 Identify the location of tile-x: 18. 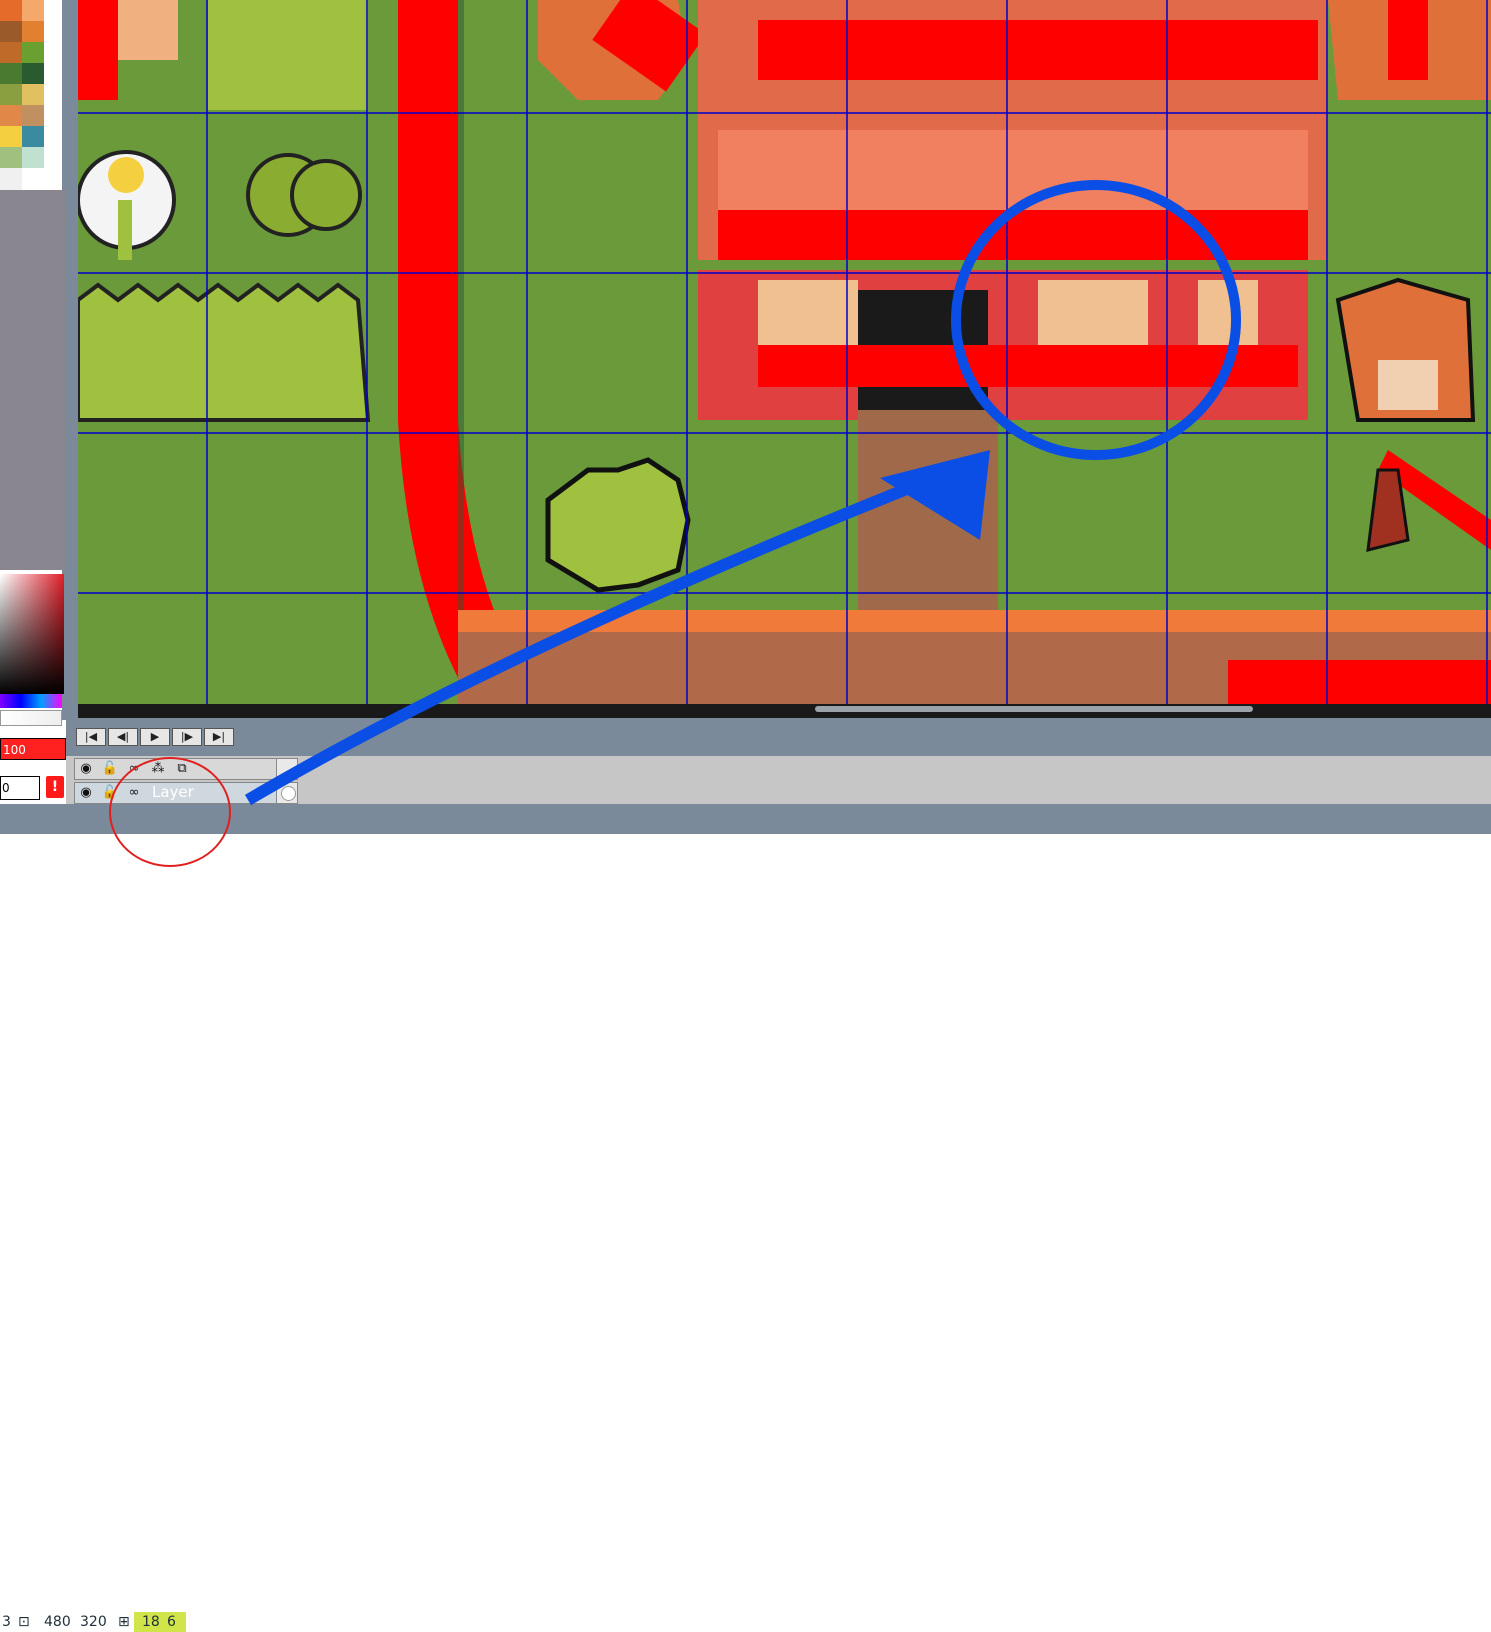
(151, 1622).